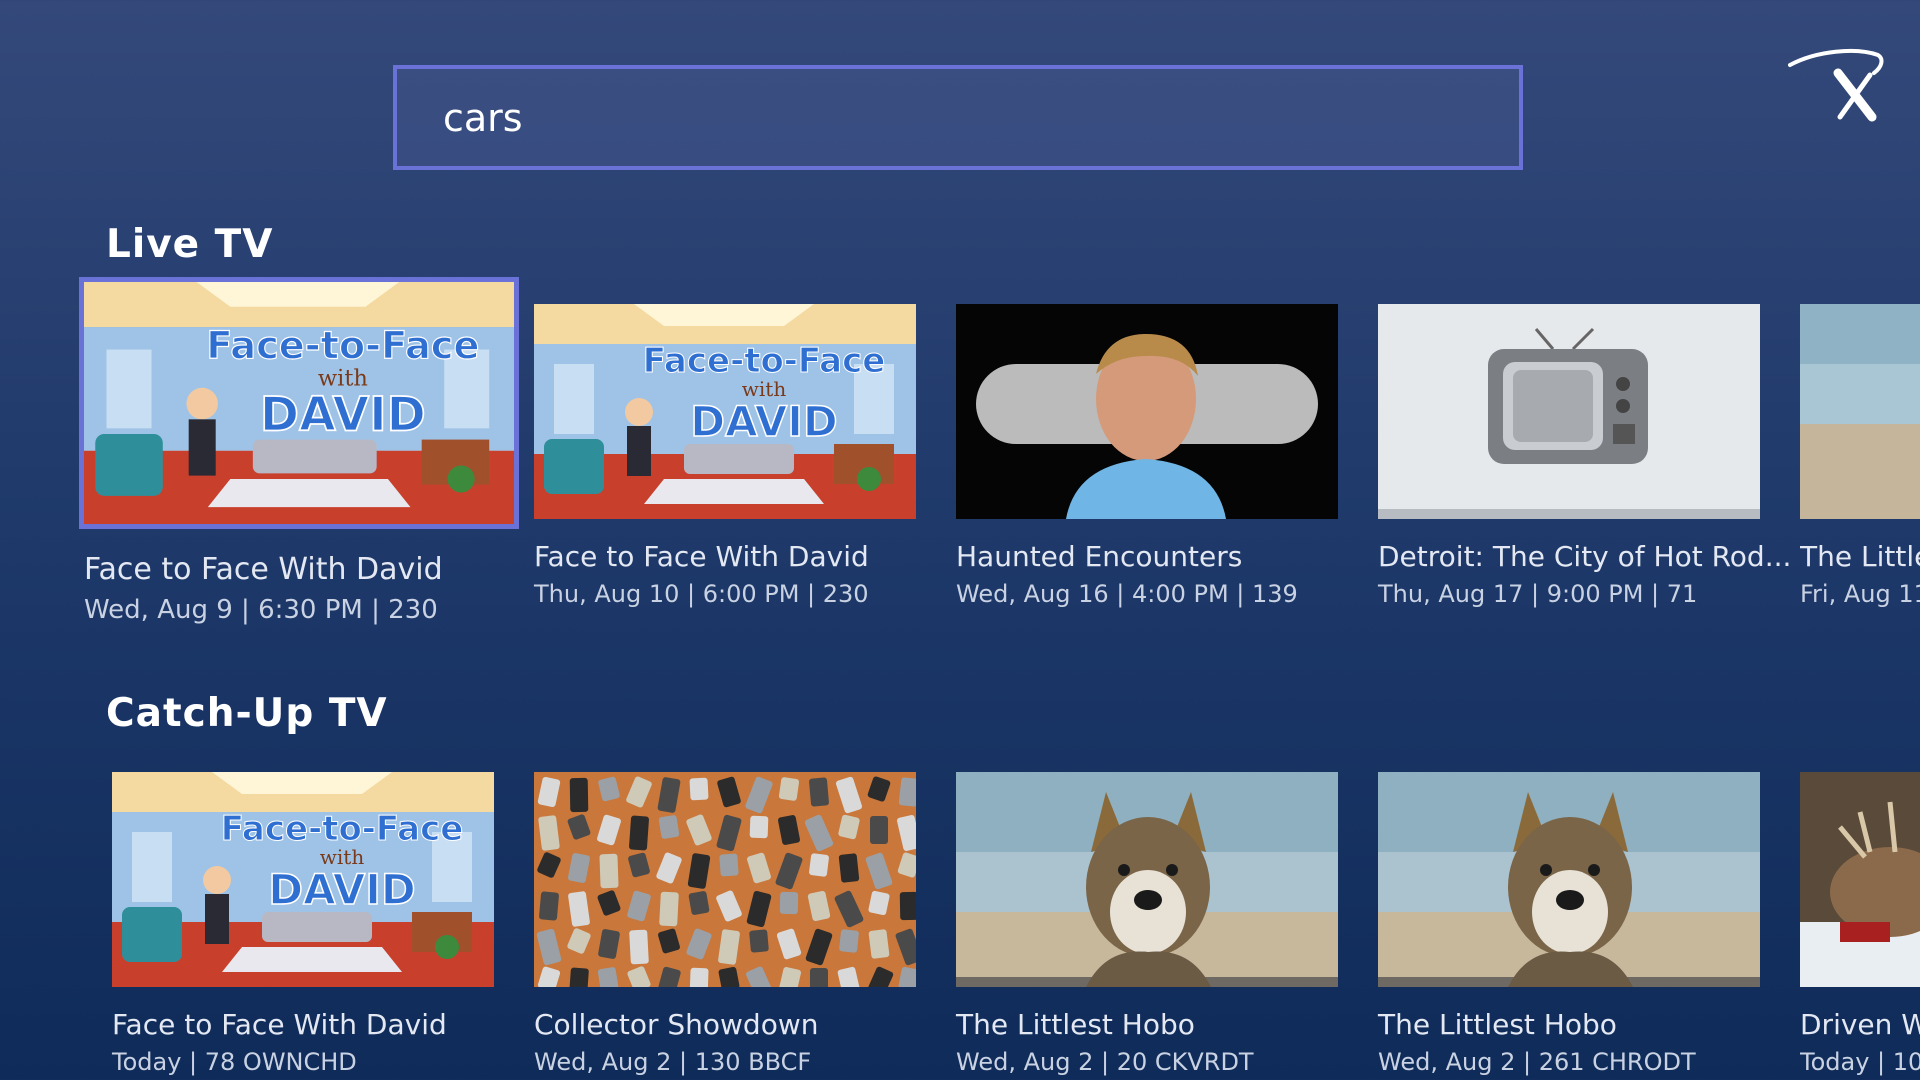 The height and width of the screenshot is (1080, 1920). What do you see at coordinates (1836, 85) in the screenshot?
I see `x-logo-icon` at bounding box center [1836, 85].